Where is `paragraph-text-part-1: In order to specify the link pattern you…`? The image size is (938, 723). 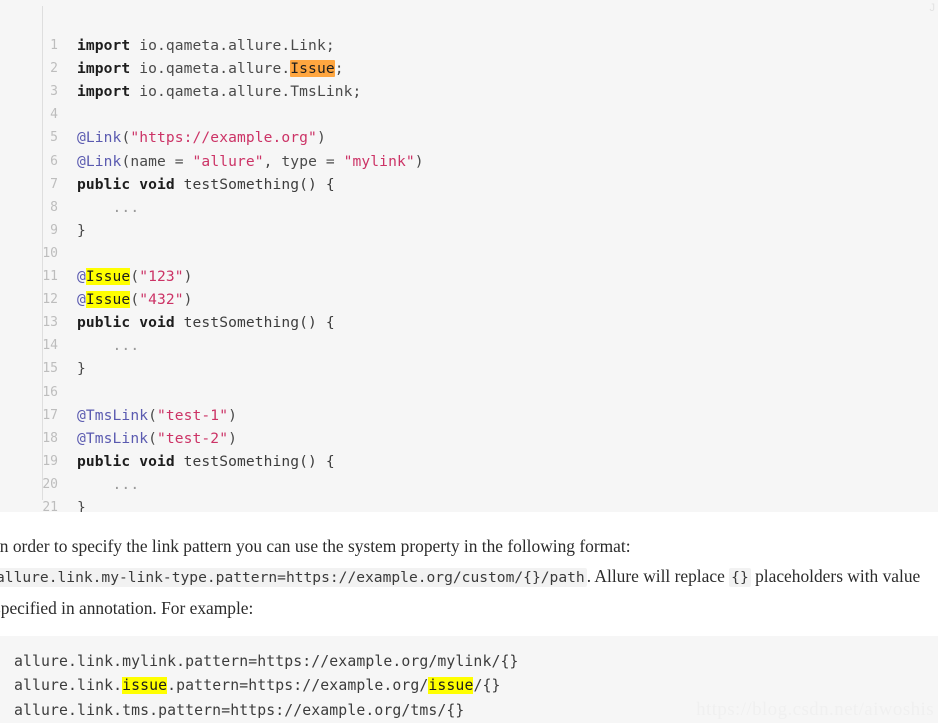
paragraph-text-part-1: In order to specify the link pattern you… is located at coordinates (315, 546).